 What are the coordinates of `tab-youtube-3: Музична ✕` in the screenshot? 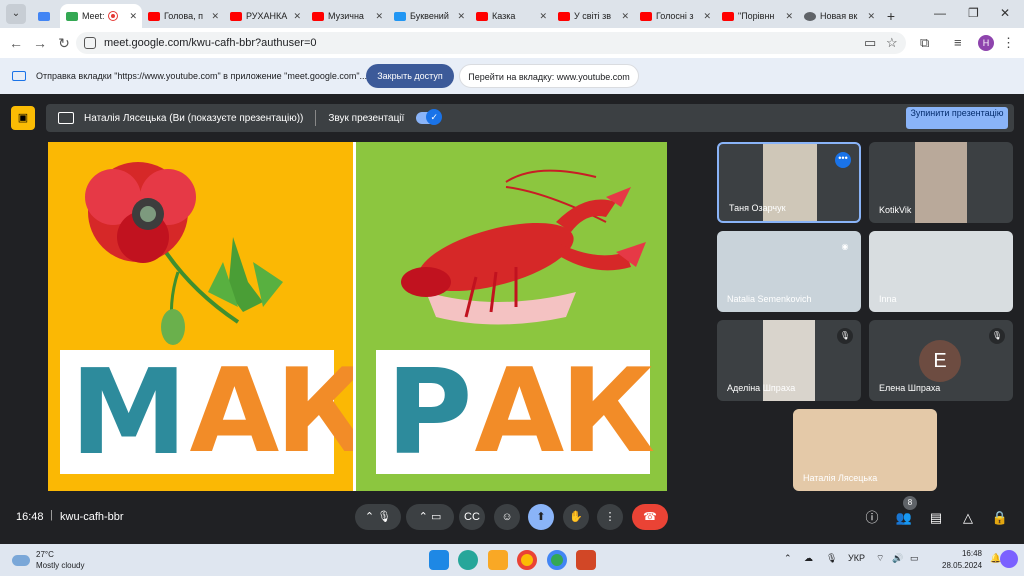 It's located at (347, 16).